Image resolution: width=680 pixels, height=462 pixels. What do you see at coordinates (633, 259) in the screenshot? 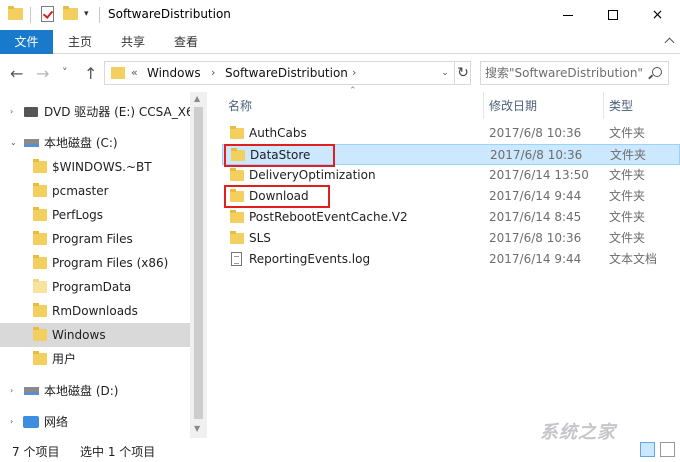
I see `file-type: 文本文档` at bounding box center [633, 259].